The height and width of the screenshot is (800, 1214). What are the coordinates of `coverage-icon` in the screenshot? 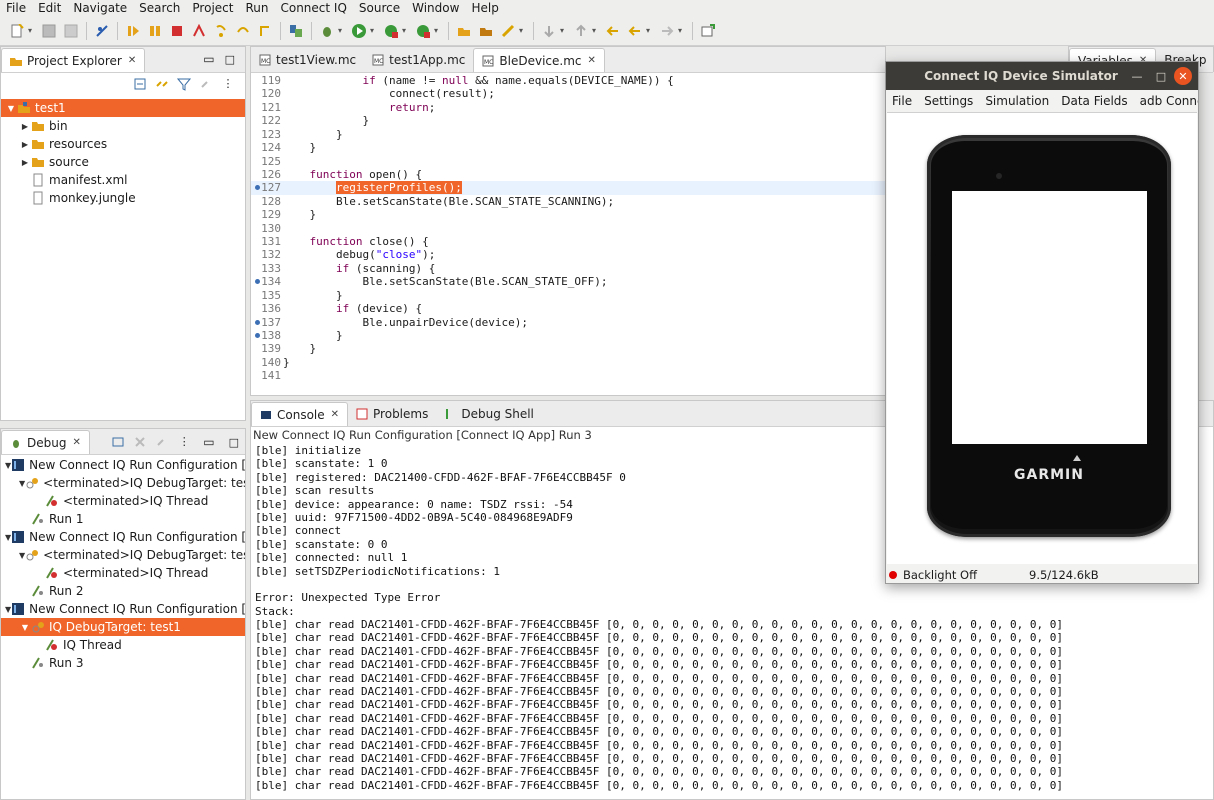 It's located at (391, 31).